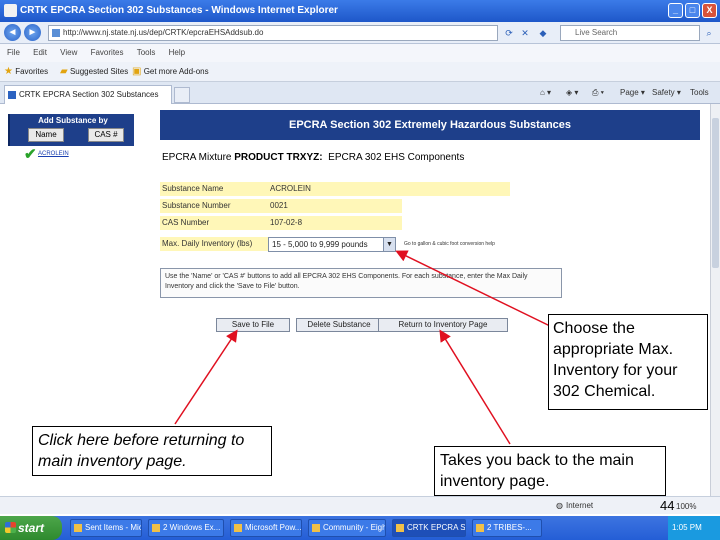 This screenshot has width=720, height=540. What do you see at coordinates (687, 527) in the screenshot?
I see `clock: 1:05 PM` at bounding box center [687, 527].